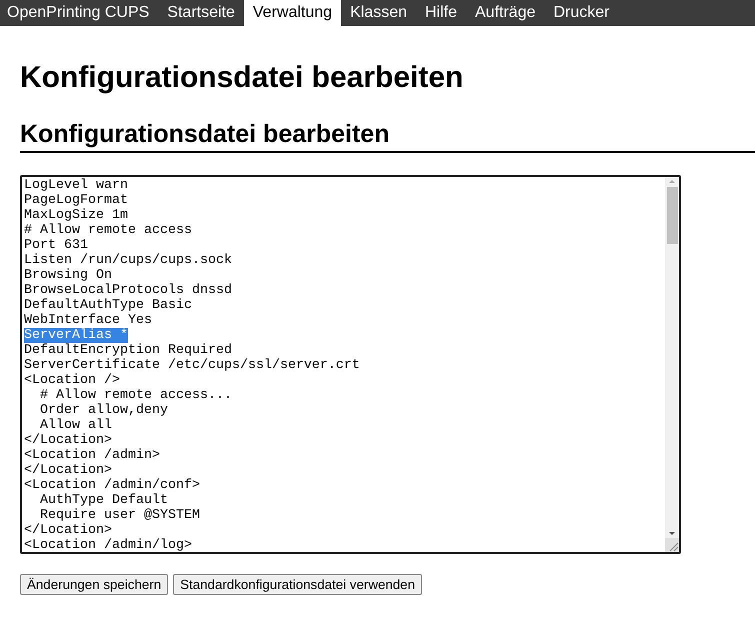 This screenshot has height=630, width=755. I want to click on config-line: Port 631, so click(56, 245).